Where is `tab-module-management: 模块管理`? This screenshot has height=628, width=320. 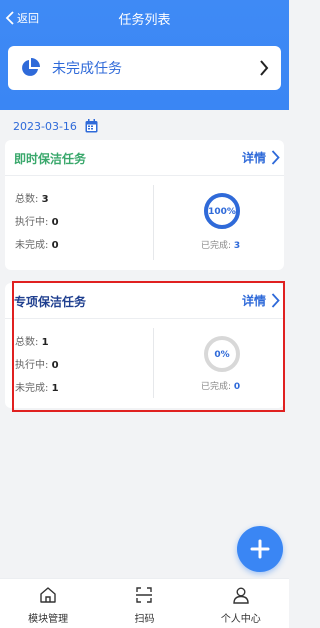
tab-module-management: 模块管理 is located at coordinates (48, 603).